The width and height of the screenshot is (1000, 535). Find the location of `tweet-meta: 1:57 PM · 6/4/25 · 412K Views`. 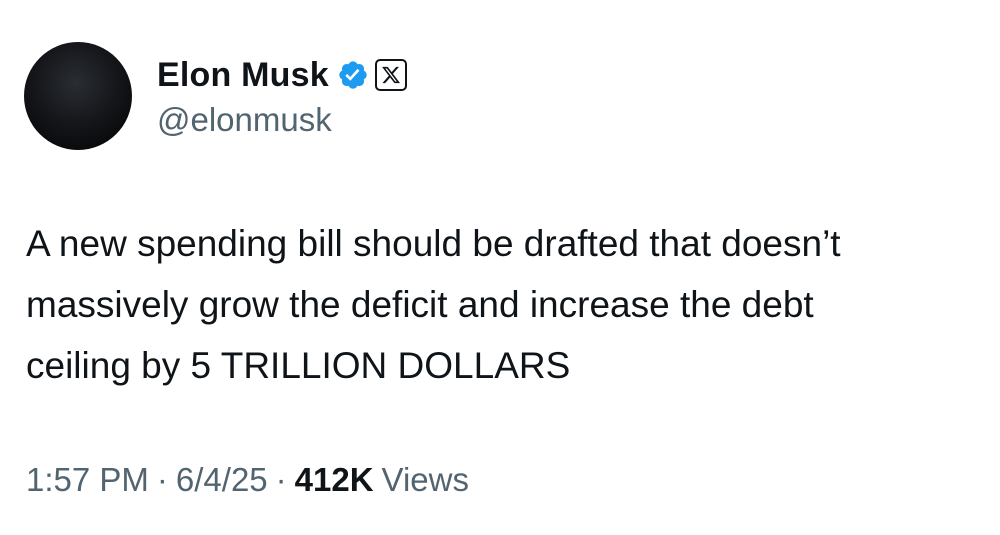

tweet-meta: 1:57 PM · 6/4/25 · 412K Views is located at coordinates (247, 480).